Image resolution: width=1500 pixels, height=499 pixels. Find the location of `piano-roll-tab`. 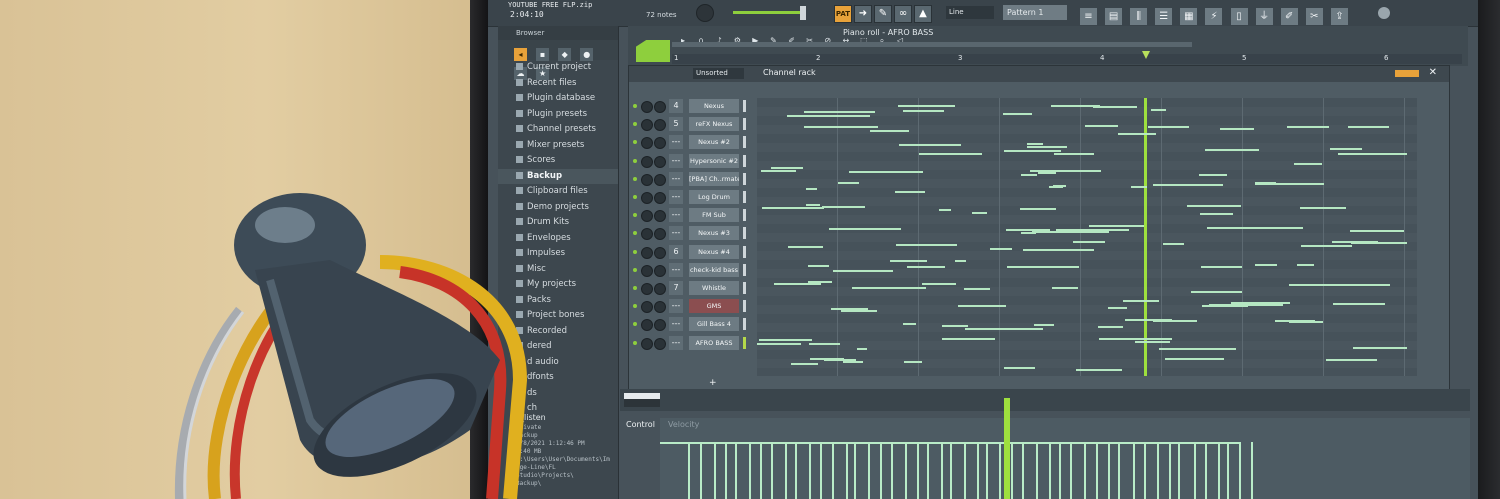

piano-roll-tab is located at coordinates (653, 51).